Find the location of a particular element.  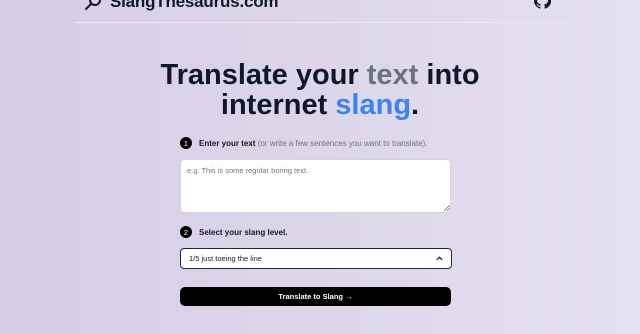

logo-text: SlangThesaurus.com is located at coordinates (194, 5).